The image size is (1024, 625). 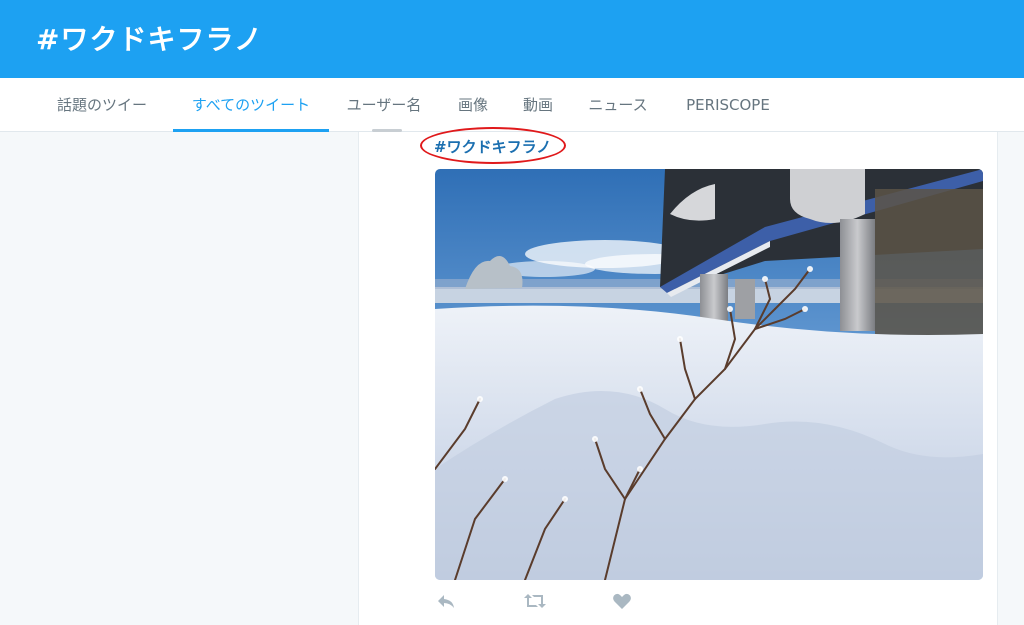 What do you see at coordinates (492, 147) in the screenshot?
I see `hashtag-link: #ワクドキフラノ` at bounding box center [492, 147].